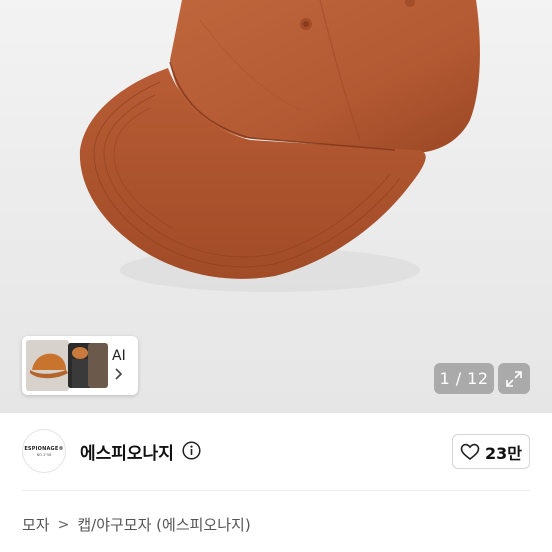  I want to click on heart-icon, so click(470, 451).